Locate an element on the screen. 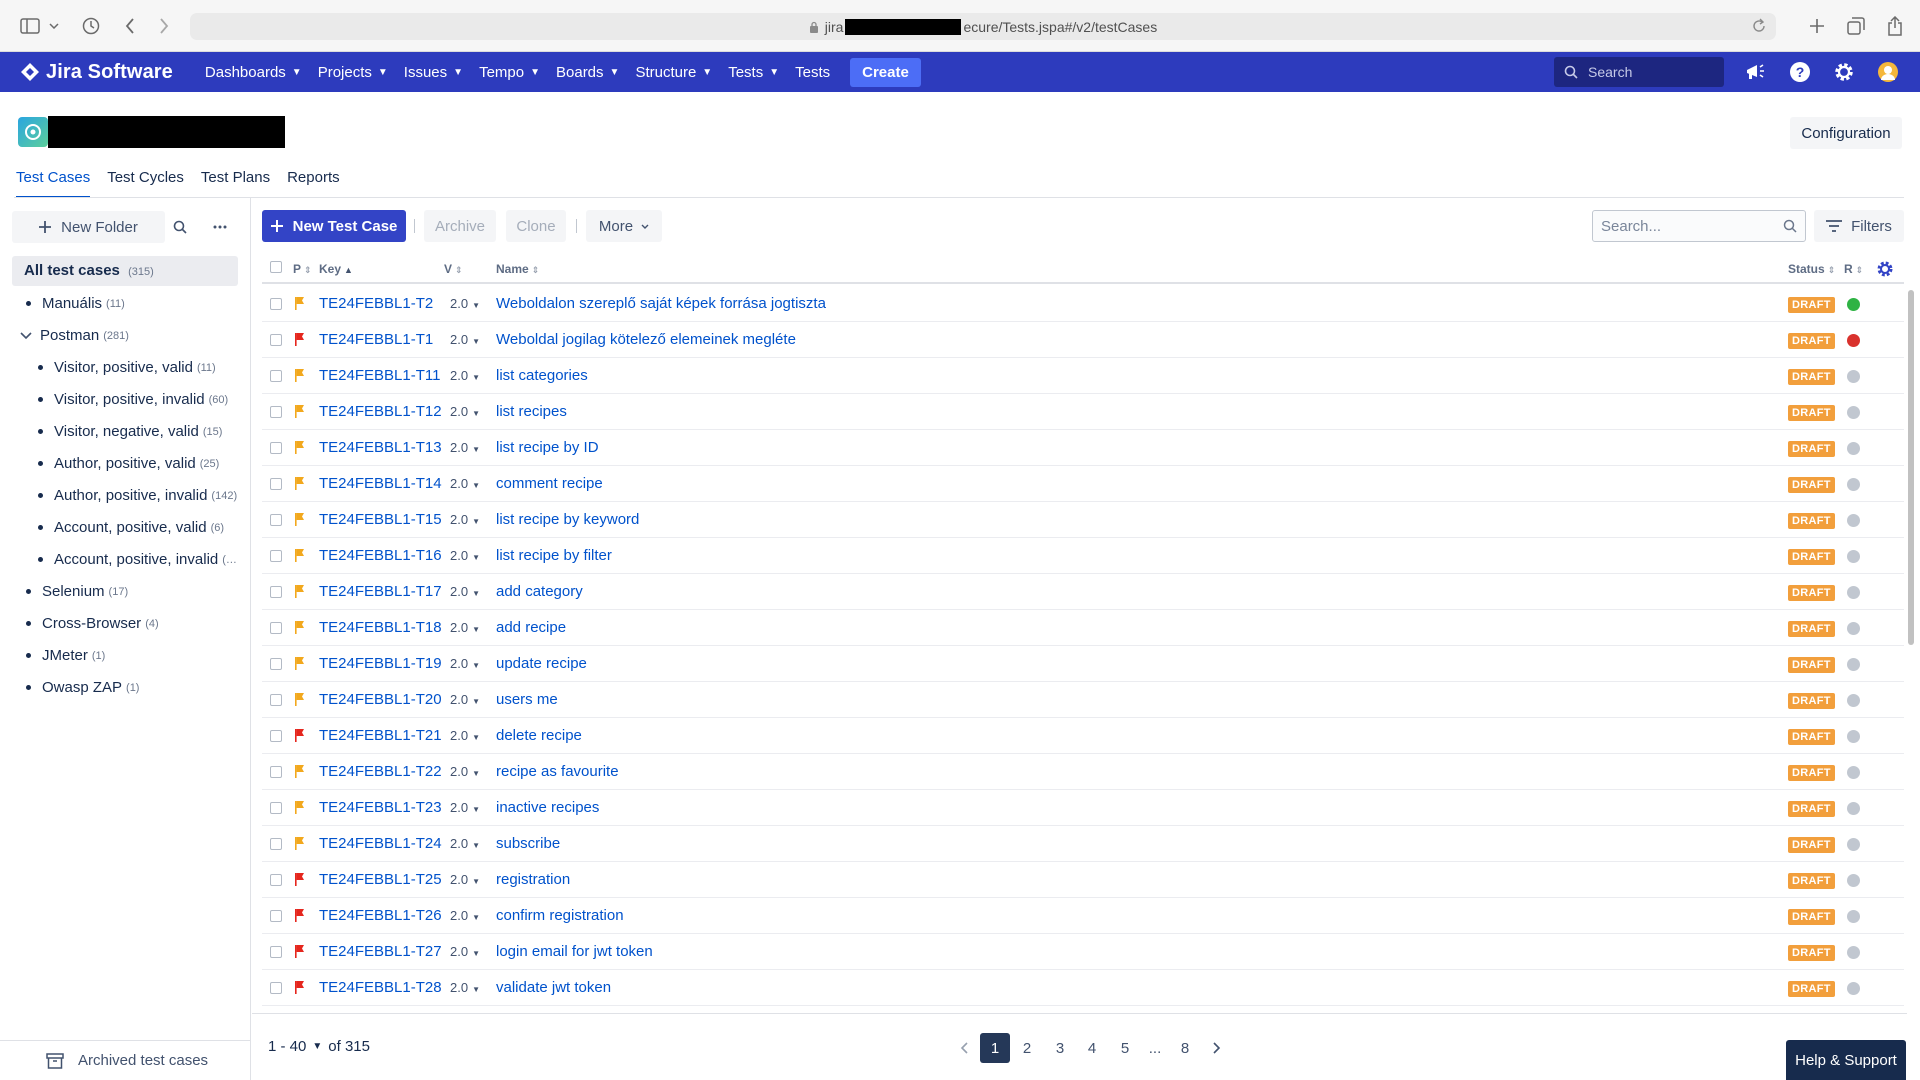 This screenshot has height=1080, width=1920. nav-structure: Structure ▼ is located at coordinates (673, 72).